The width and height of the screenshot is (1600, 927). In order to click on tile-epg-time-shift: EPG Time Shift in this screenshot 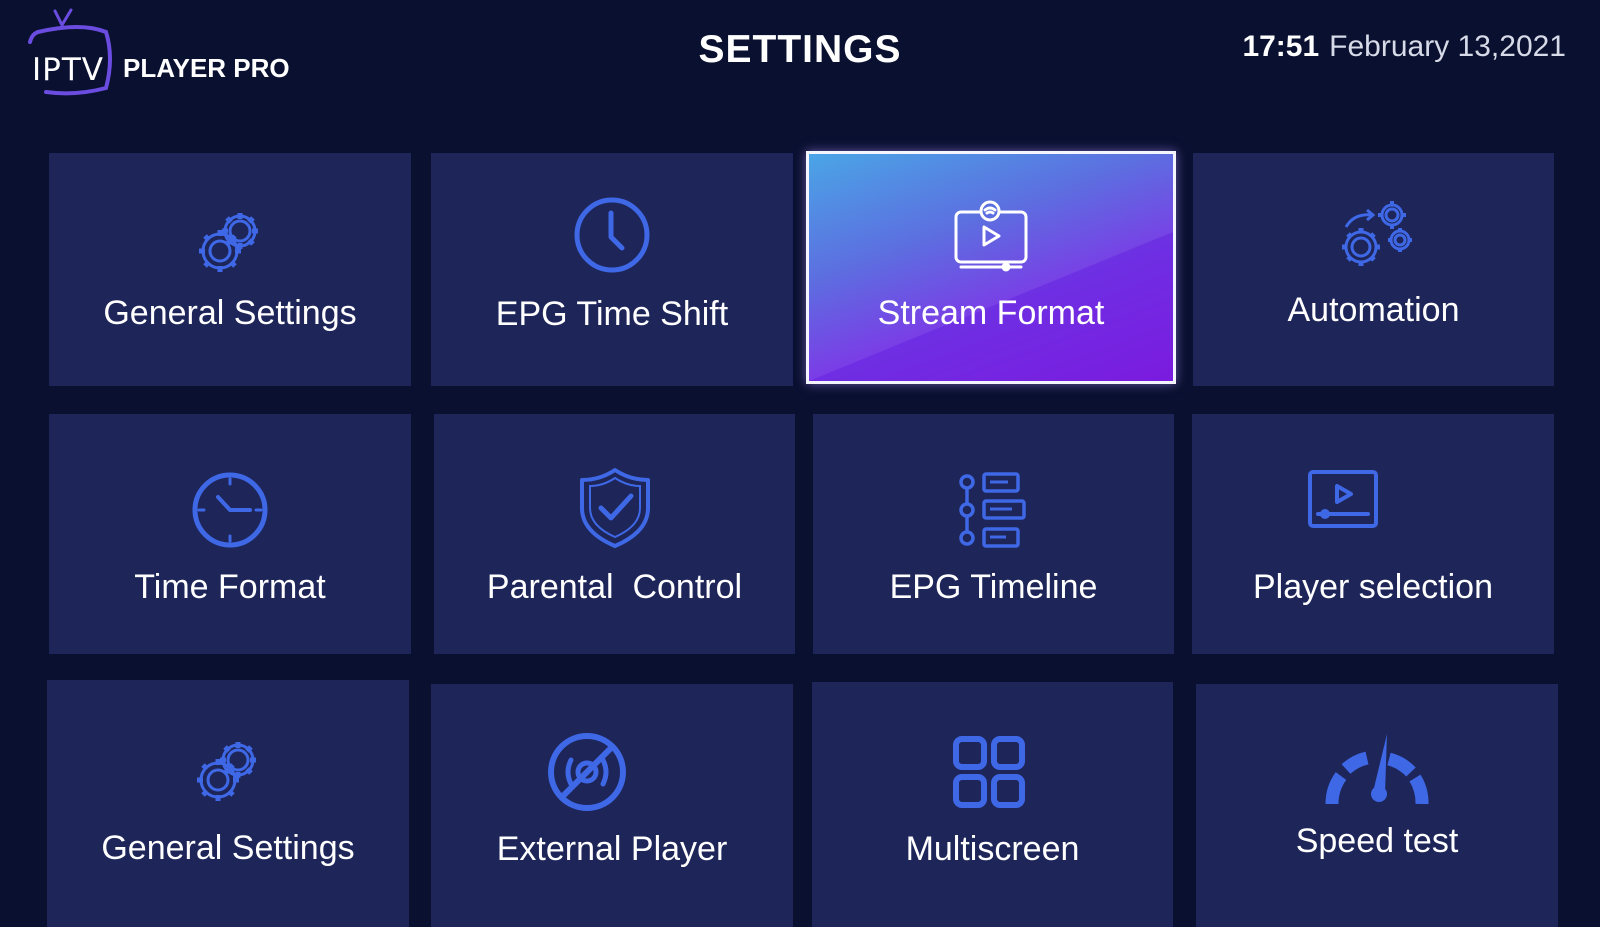, I will do `click(612, 269)`.